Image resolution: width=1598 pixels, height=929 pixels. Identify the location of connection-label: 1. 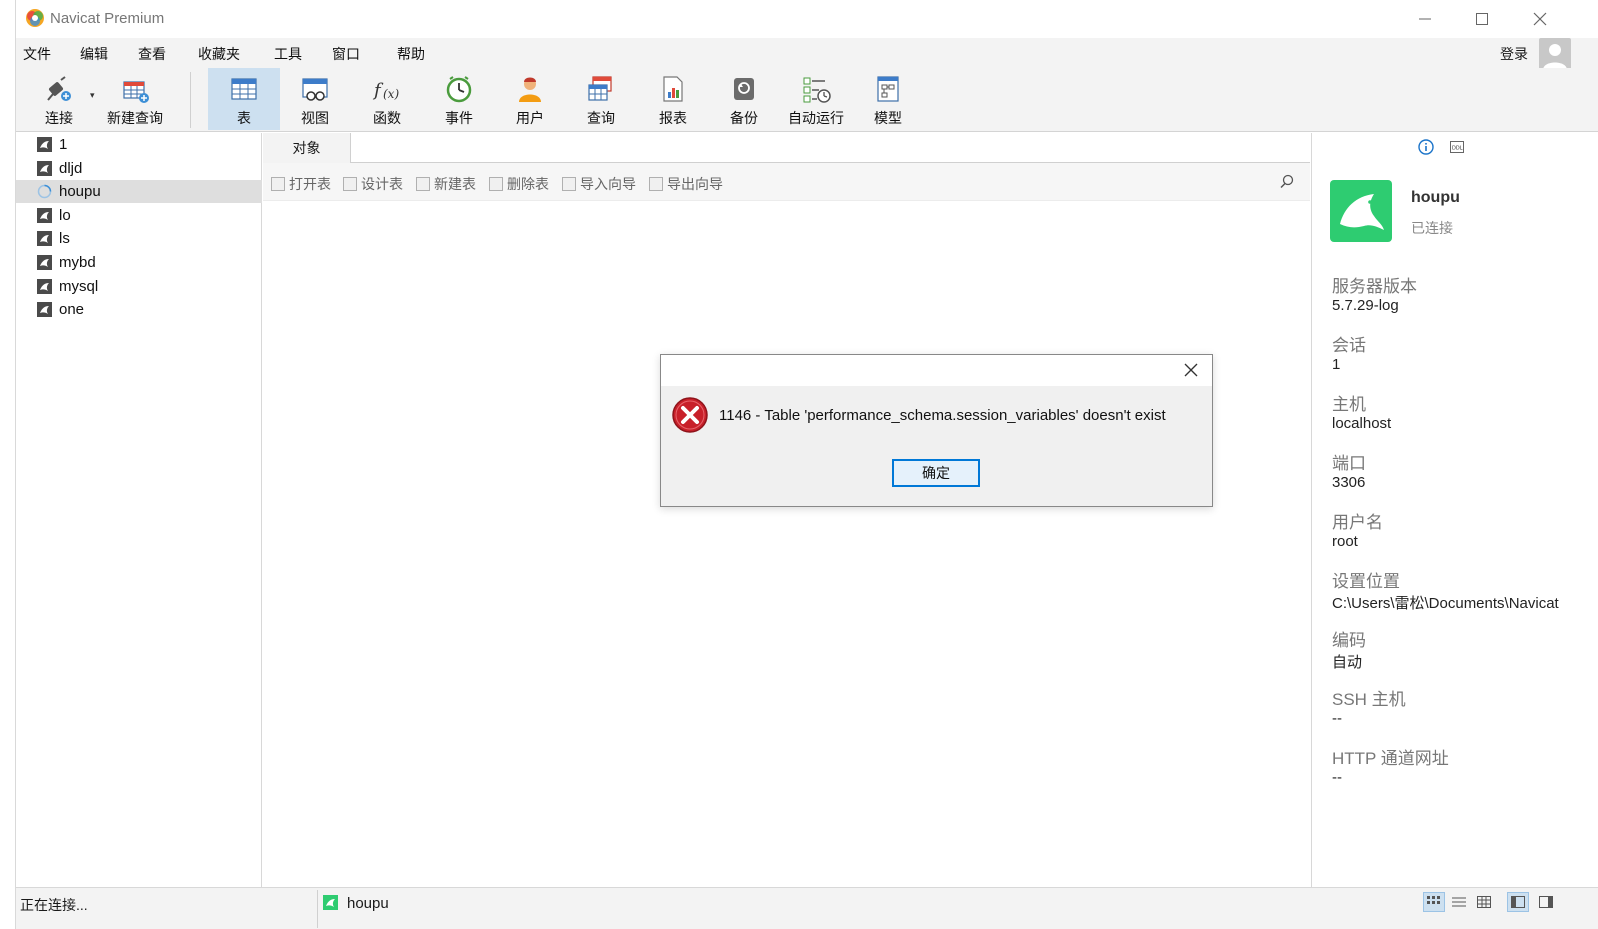
(63, 144).